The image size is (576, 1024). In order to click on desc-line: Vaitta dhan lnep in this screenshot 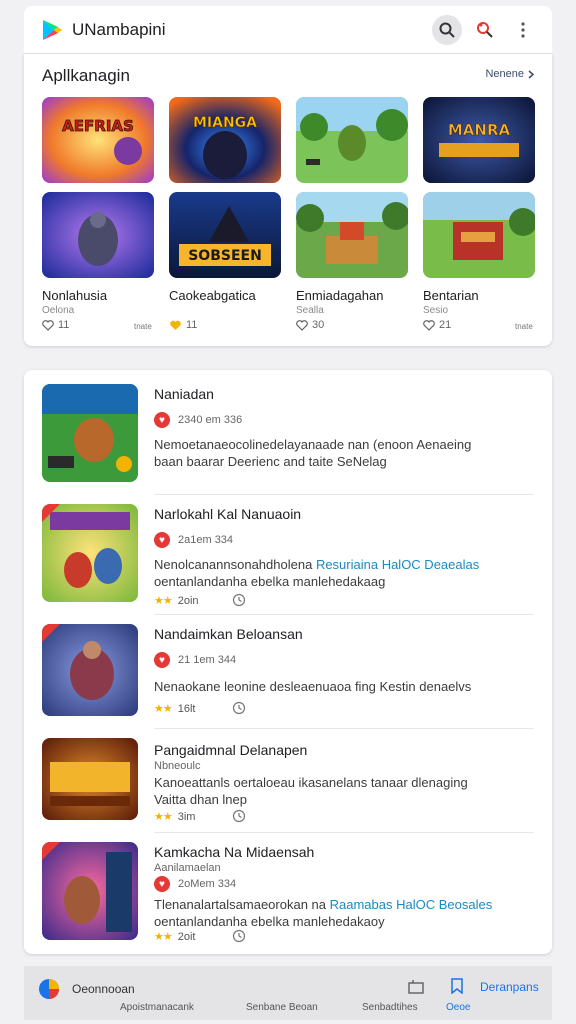, I will do `click(200, 799)`.